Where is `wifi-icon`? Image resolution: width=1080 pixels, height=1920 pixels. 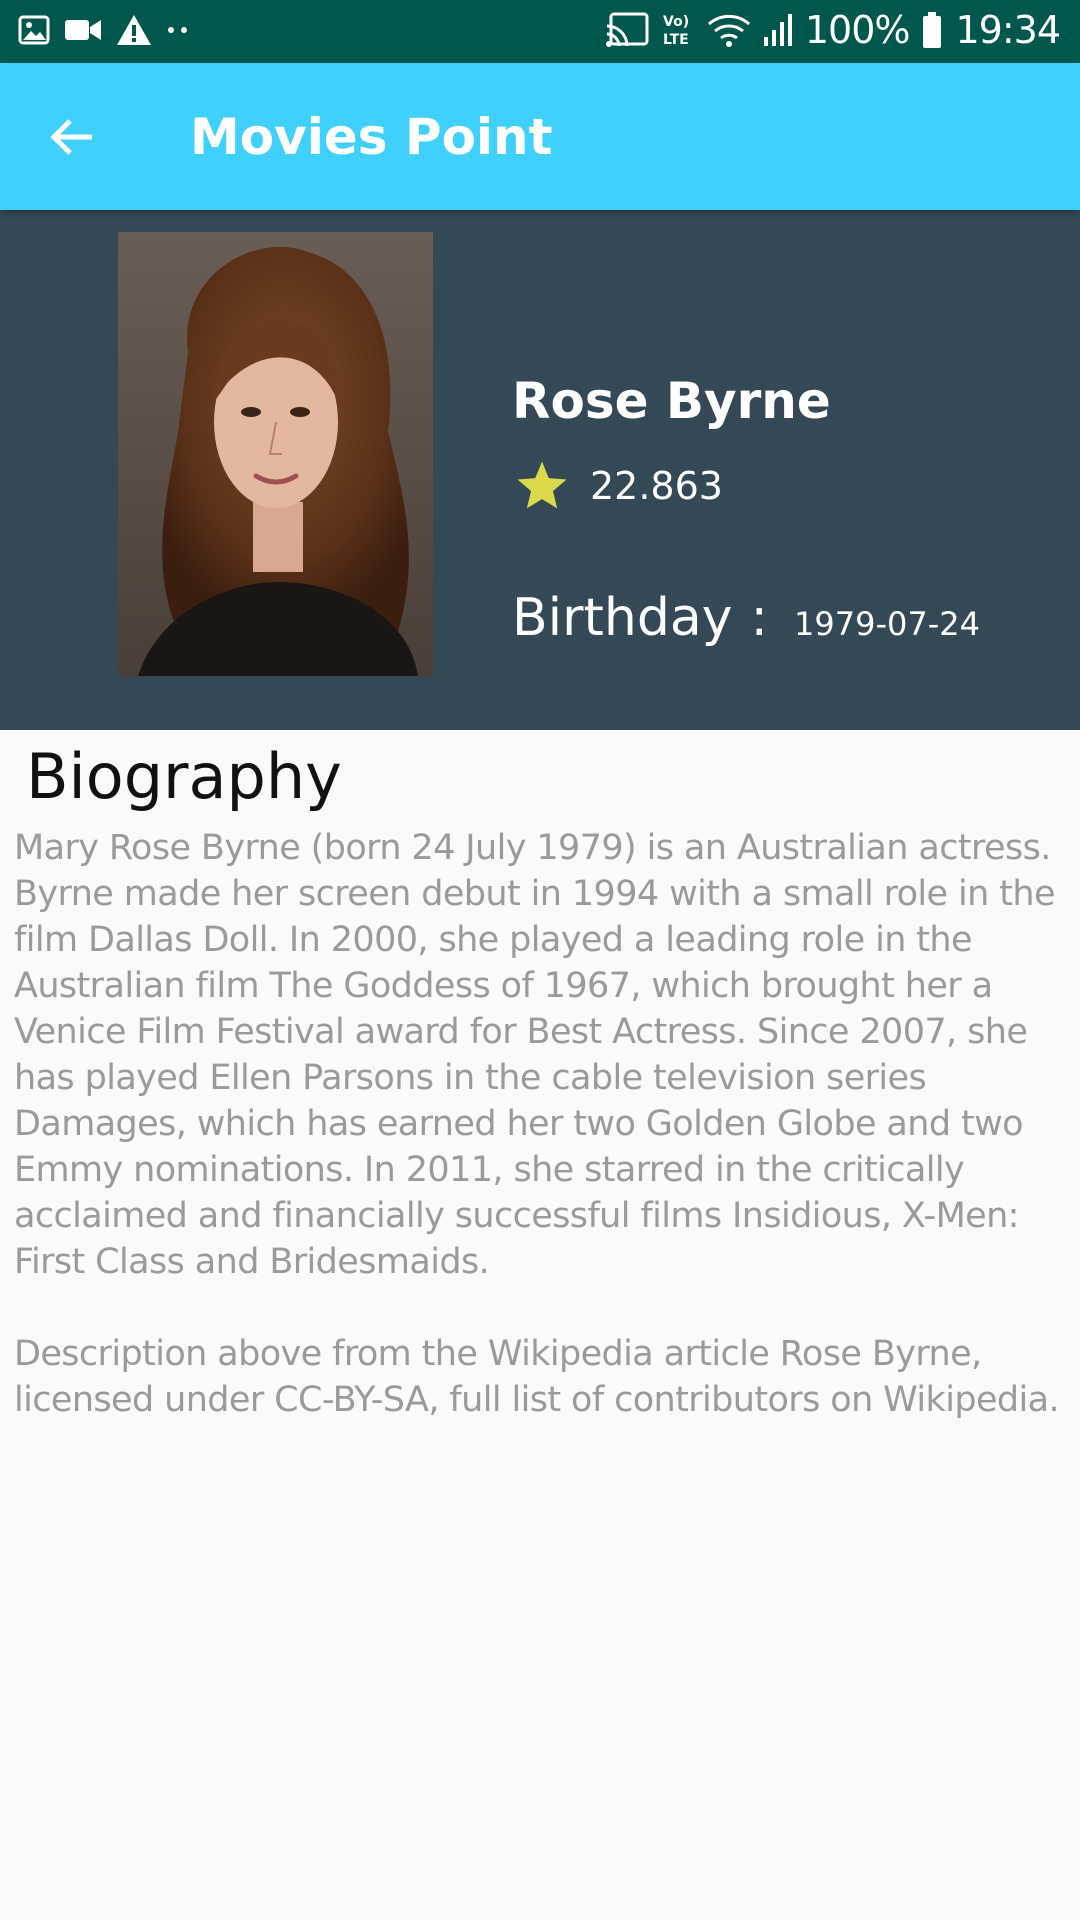
wifi-icon is located at coordinates (729, 30).